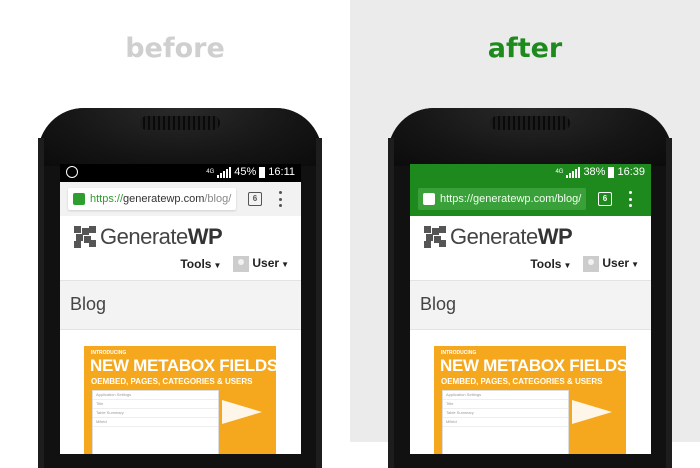 The width and height of the screenshot is (700, 468). Describe the element at coordinates (594, 172) in the screenshot. I see `battery-percent: 38%` at that location.